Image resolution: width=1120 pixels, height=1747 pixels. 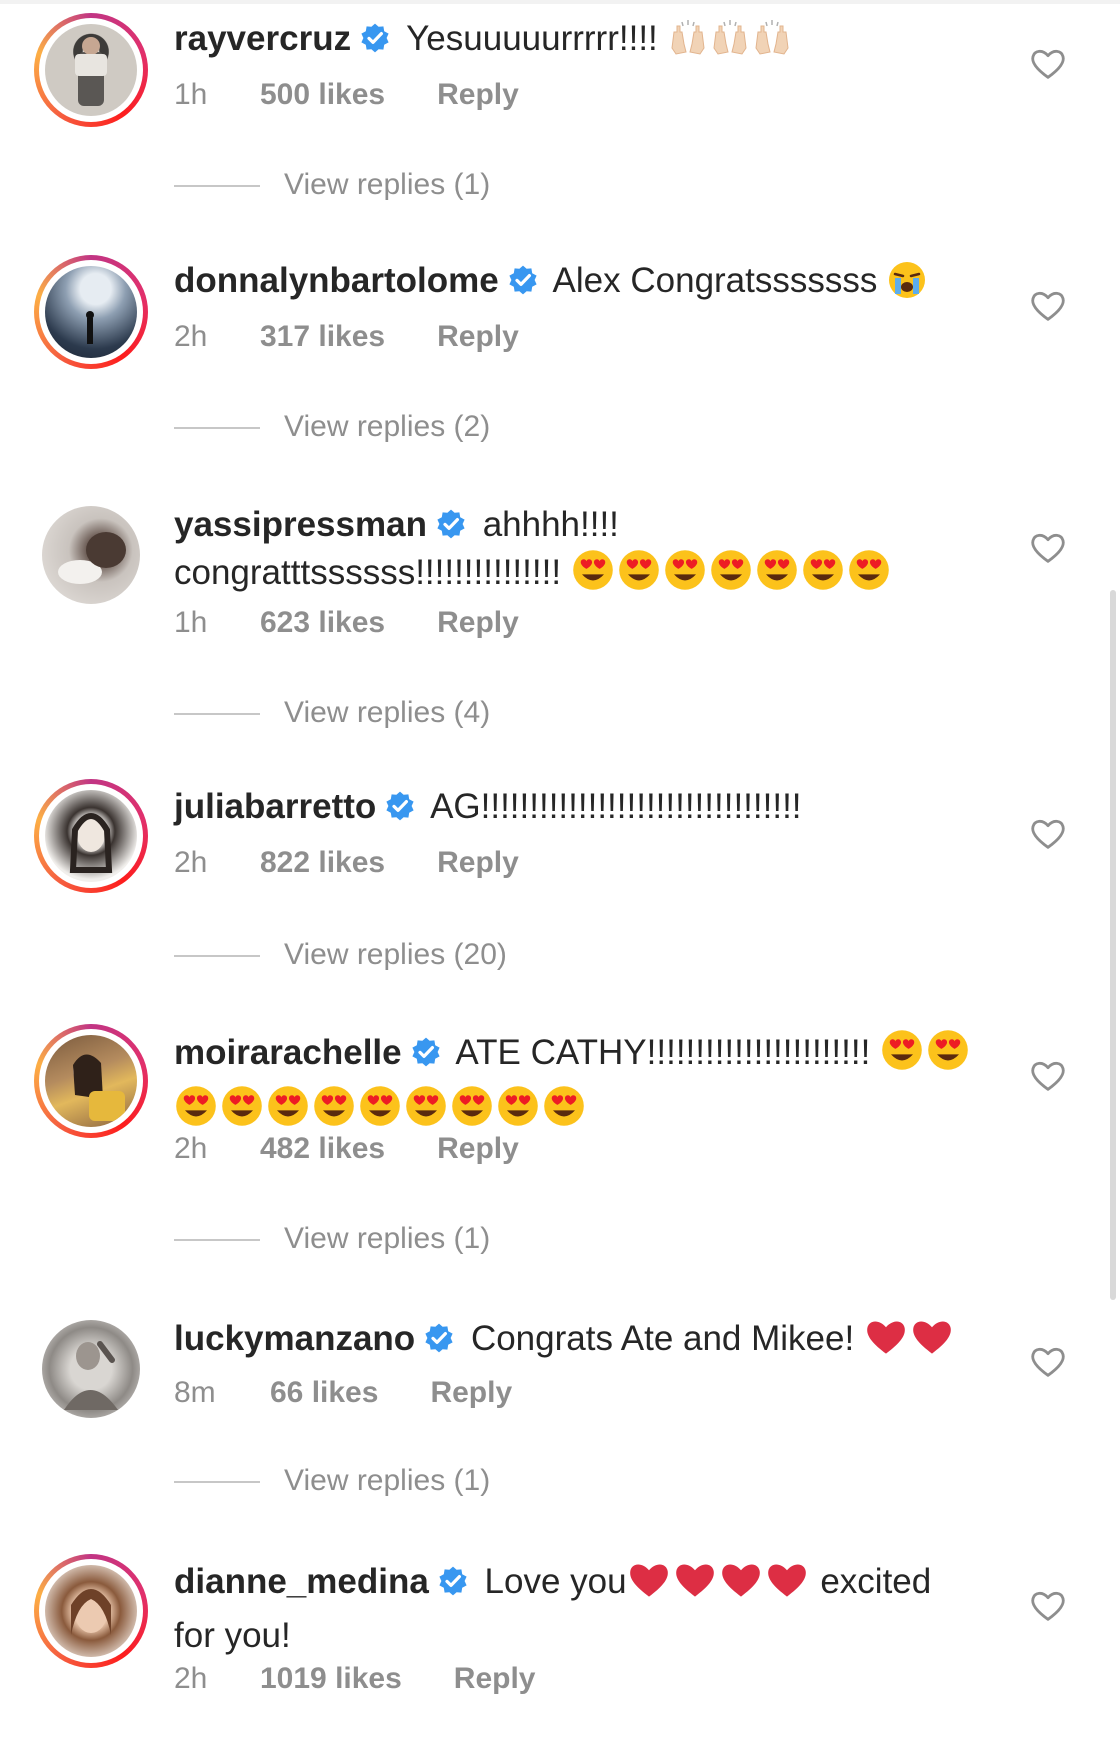 I want to click on scrollbar, so click(x=1113, y=945).